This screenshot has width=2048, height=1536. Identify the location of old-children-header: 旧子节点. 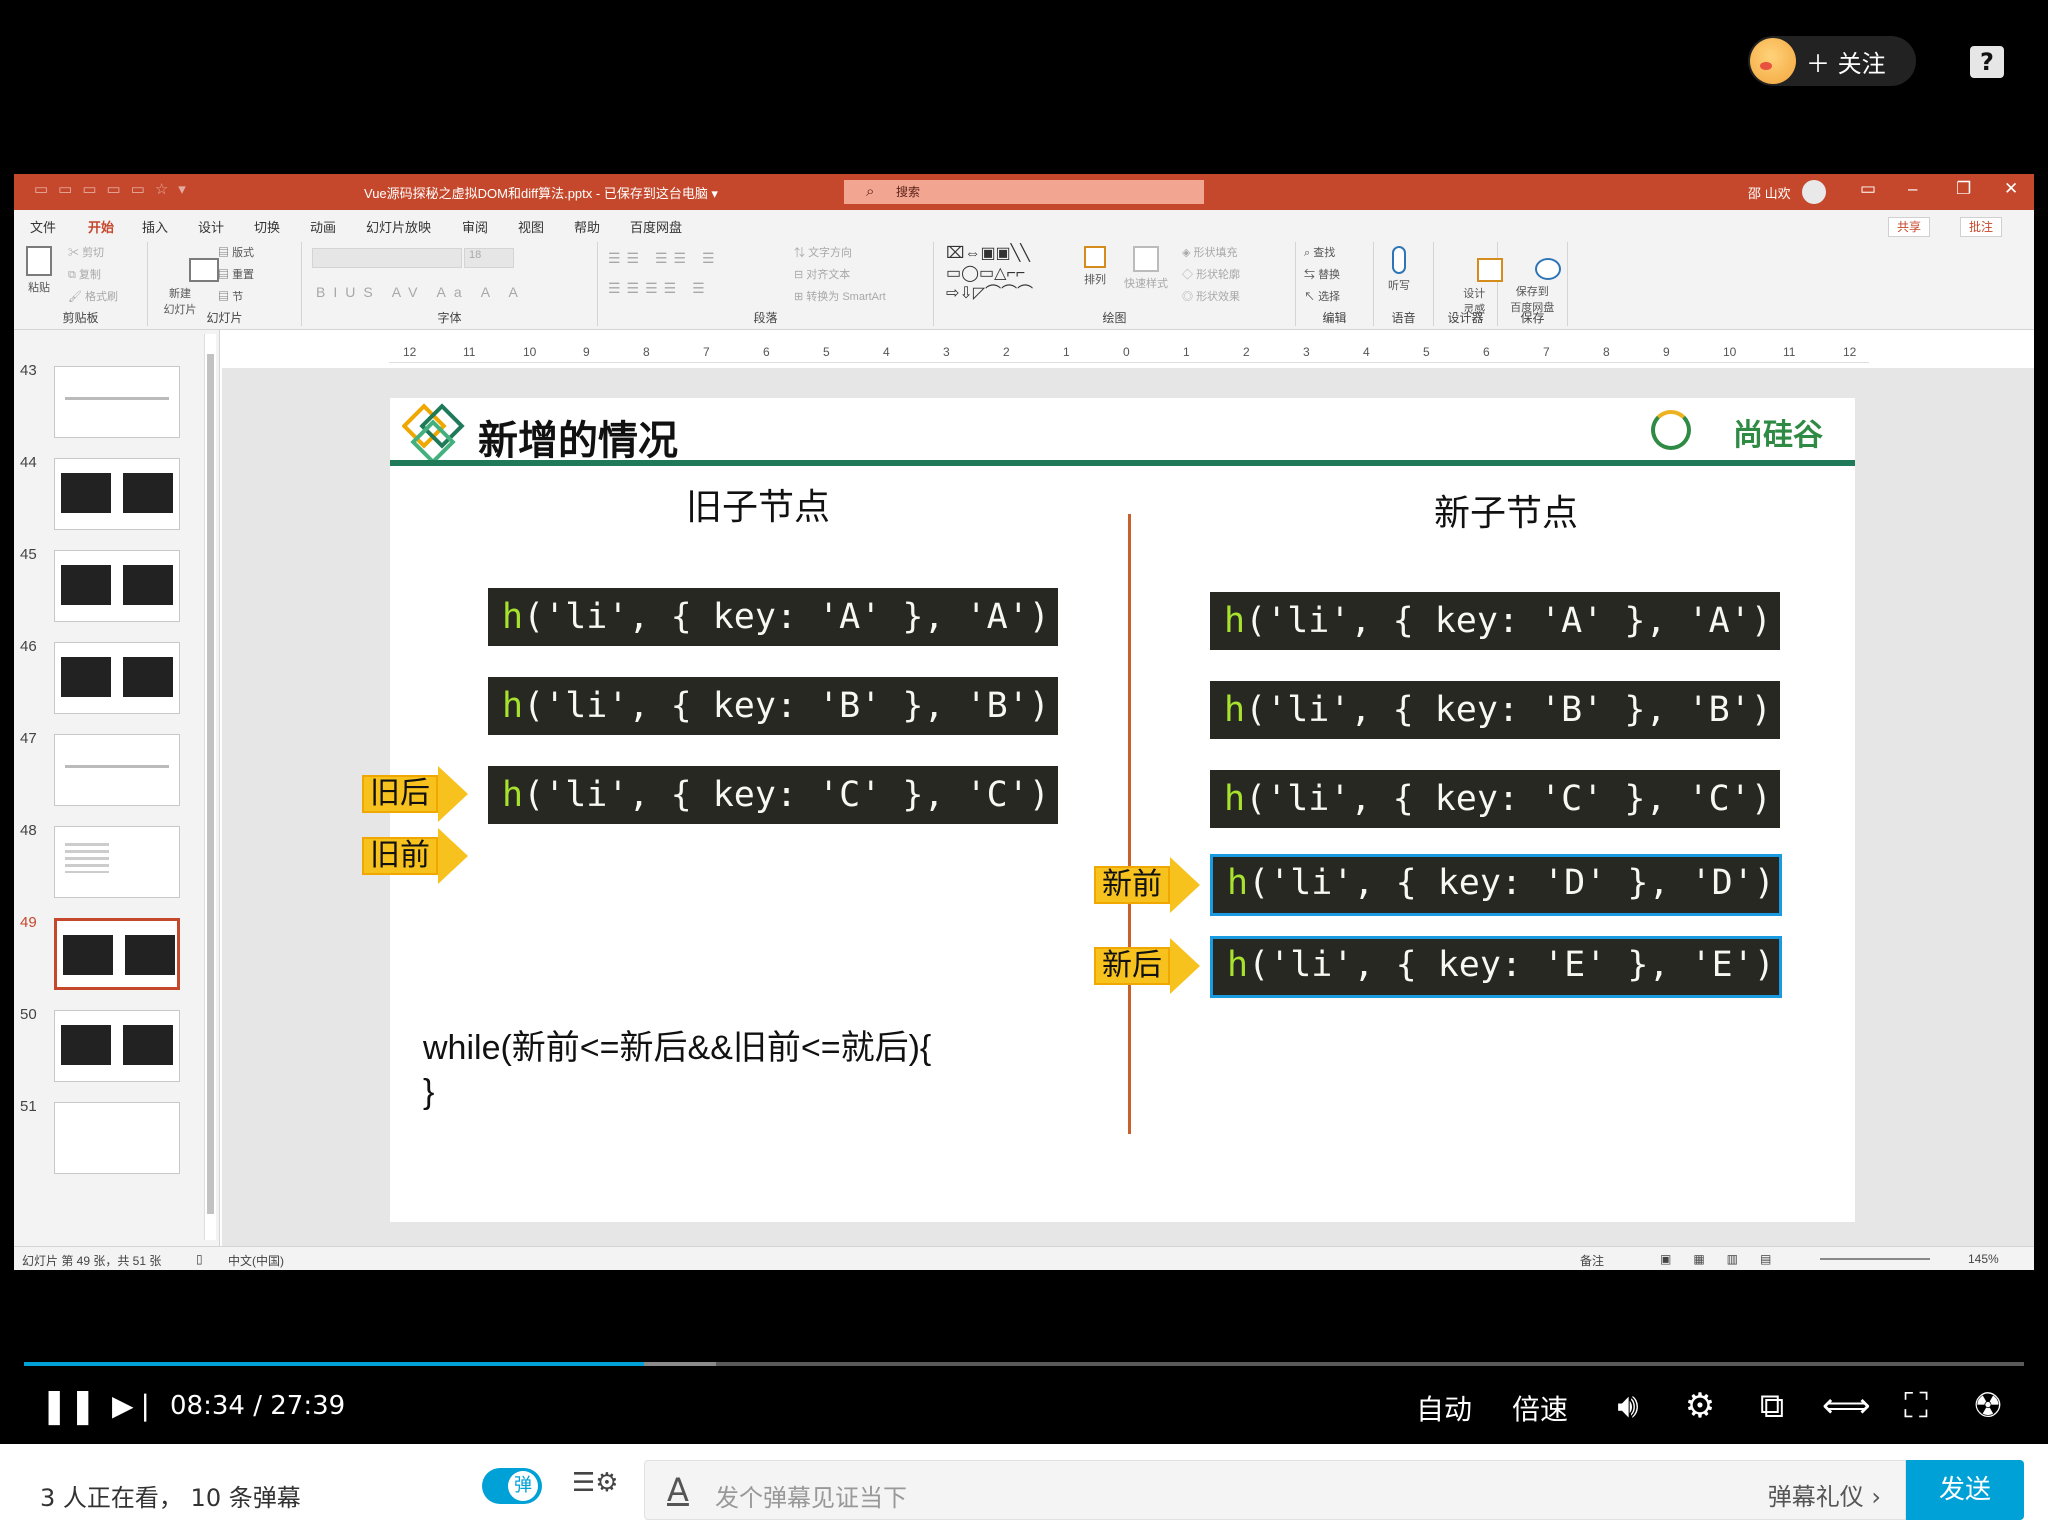
(758, 506).